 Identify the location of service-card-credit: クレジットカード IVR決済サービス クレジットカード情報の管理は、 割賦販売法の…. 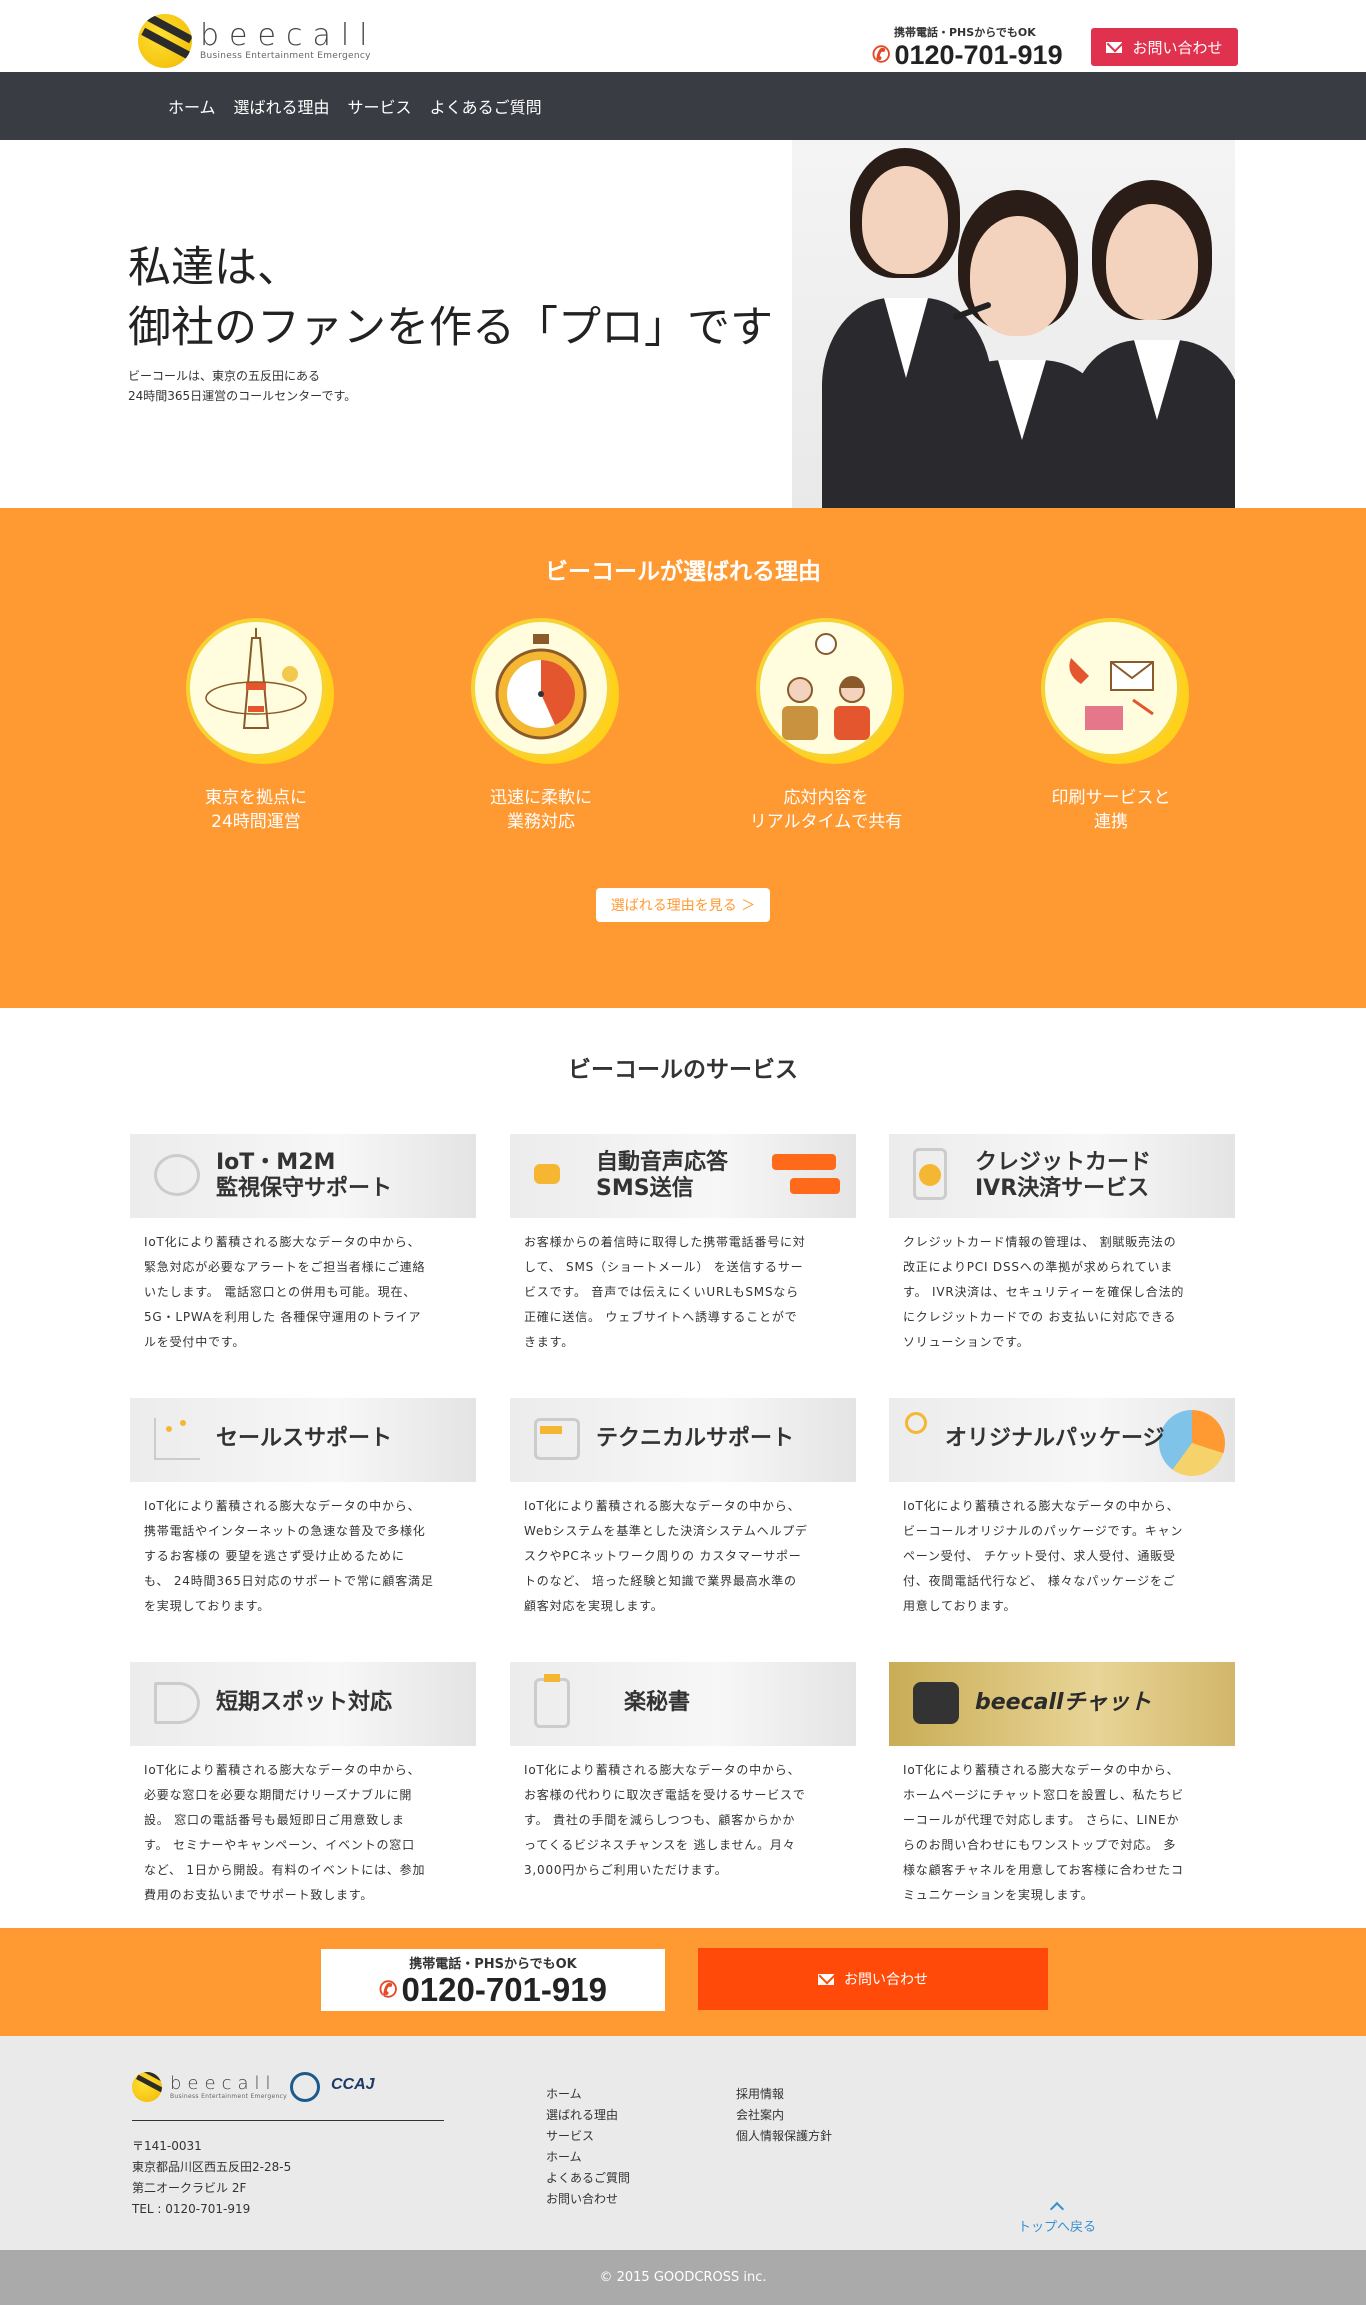
(1062, 1244).